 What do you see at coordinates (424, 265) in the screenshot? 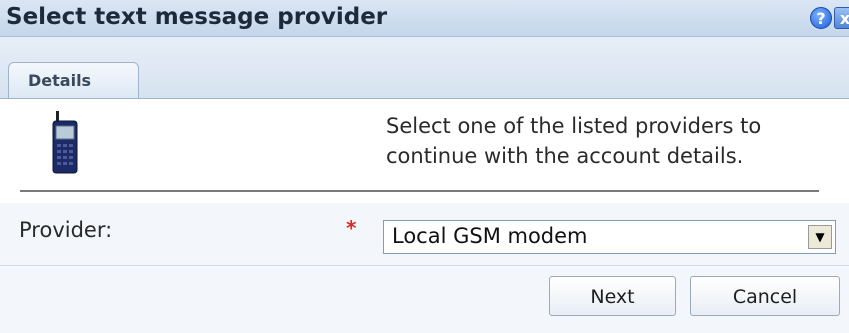
I see `row-separator` at bounding box center [424, 265].